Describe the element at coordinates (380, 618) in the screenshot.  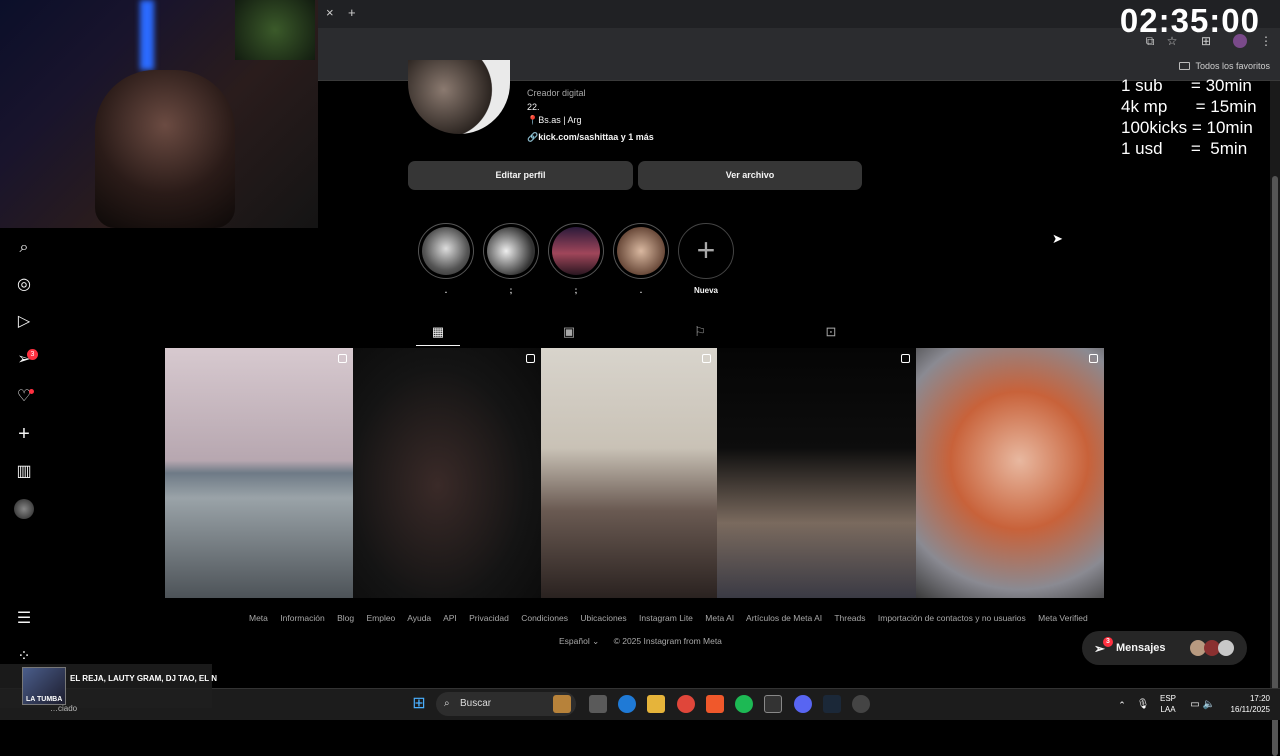
I see `footer-link: Empleo` at that location.